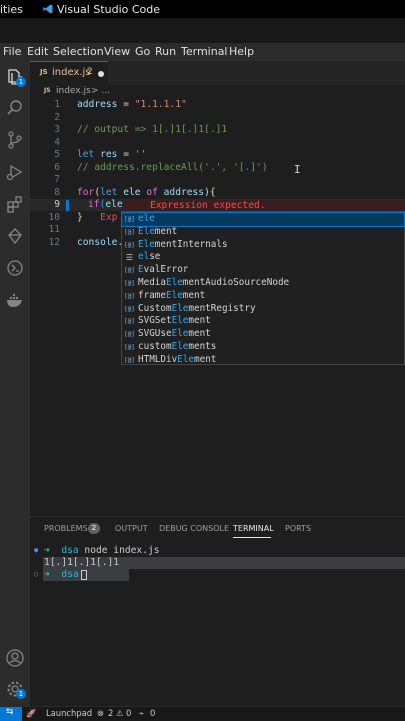 The width and height of the screenshot is (405, 721). Describe the element at coordinates (15, 300) in the screenshot. I see `docker-icon` at that location.